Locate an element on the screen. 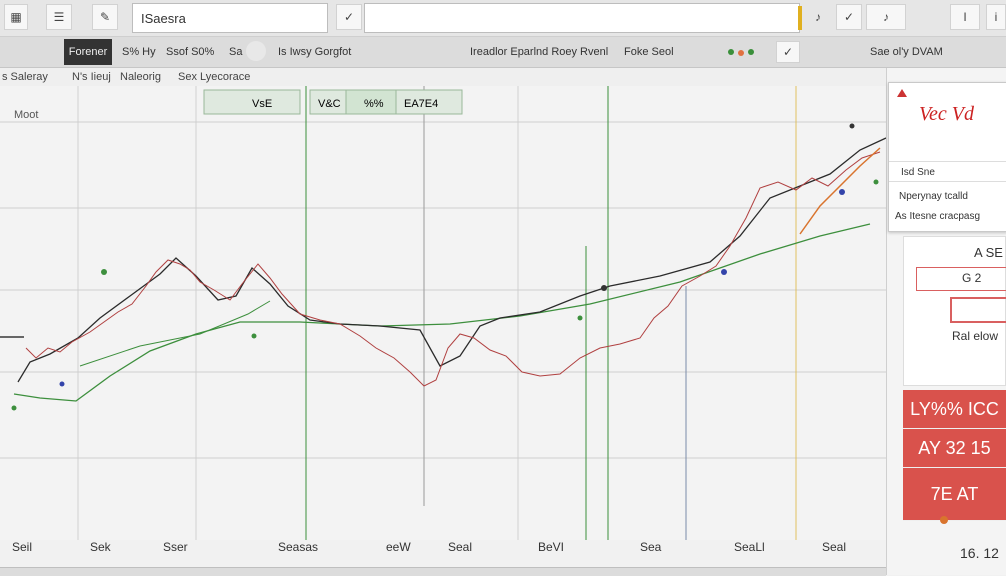  panel-marker is located at coordinates (944, 520).